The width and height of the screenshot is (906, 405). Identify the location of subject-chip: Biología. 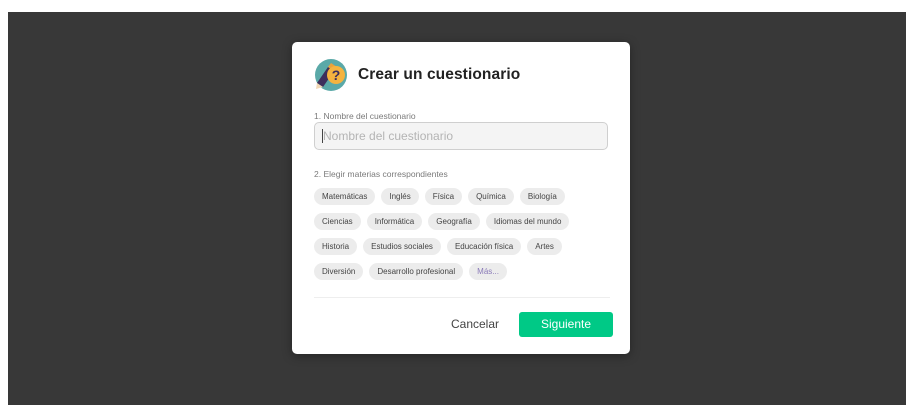
(542, 196).